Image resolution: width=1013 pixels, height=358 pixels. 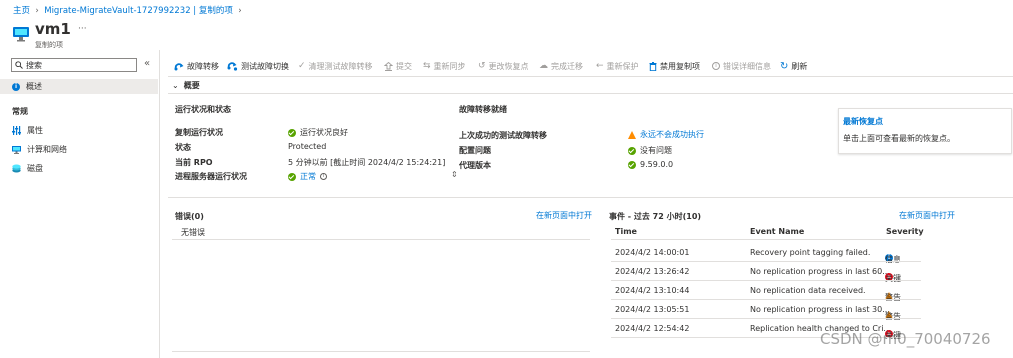 I want to click on vm-icon, so click(x=21, y=34).